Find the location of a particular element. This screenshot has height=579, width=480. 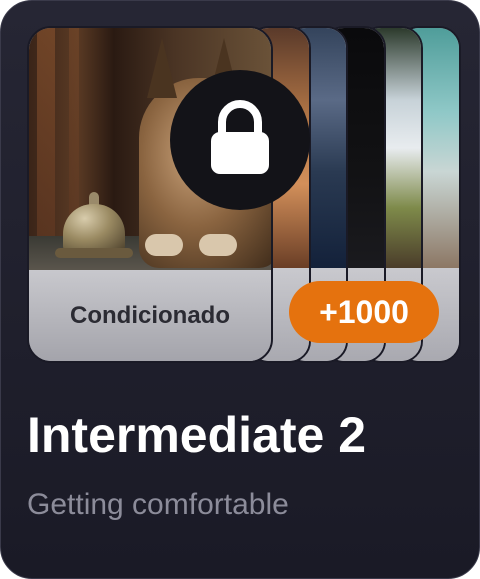

lock-icon is located at coordinates (240, 140).